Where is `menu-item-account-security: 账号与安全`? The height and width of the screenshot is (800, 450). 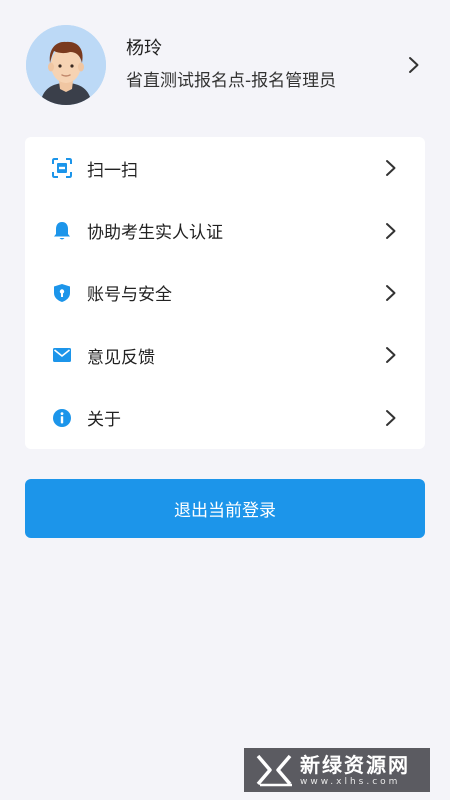
menu-item-account-security: 账号与安全 is located at coordinates (225, 293).